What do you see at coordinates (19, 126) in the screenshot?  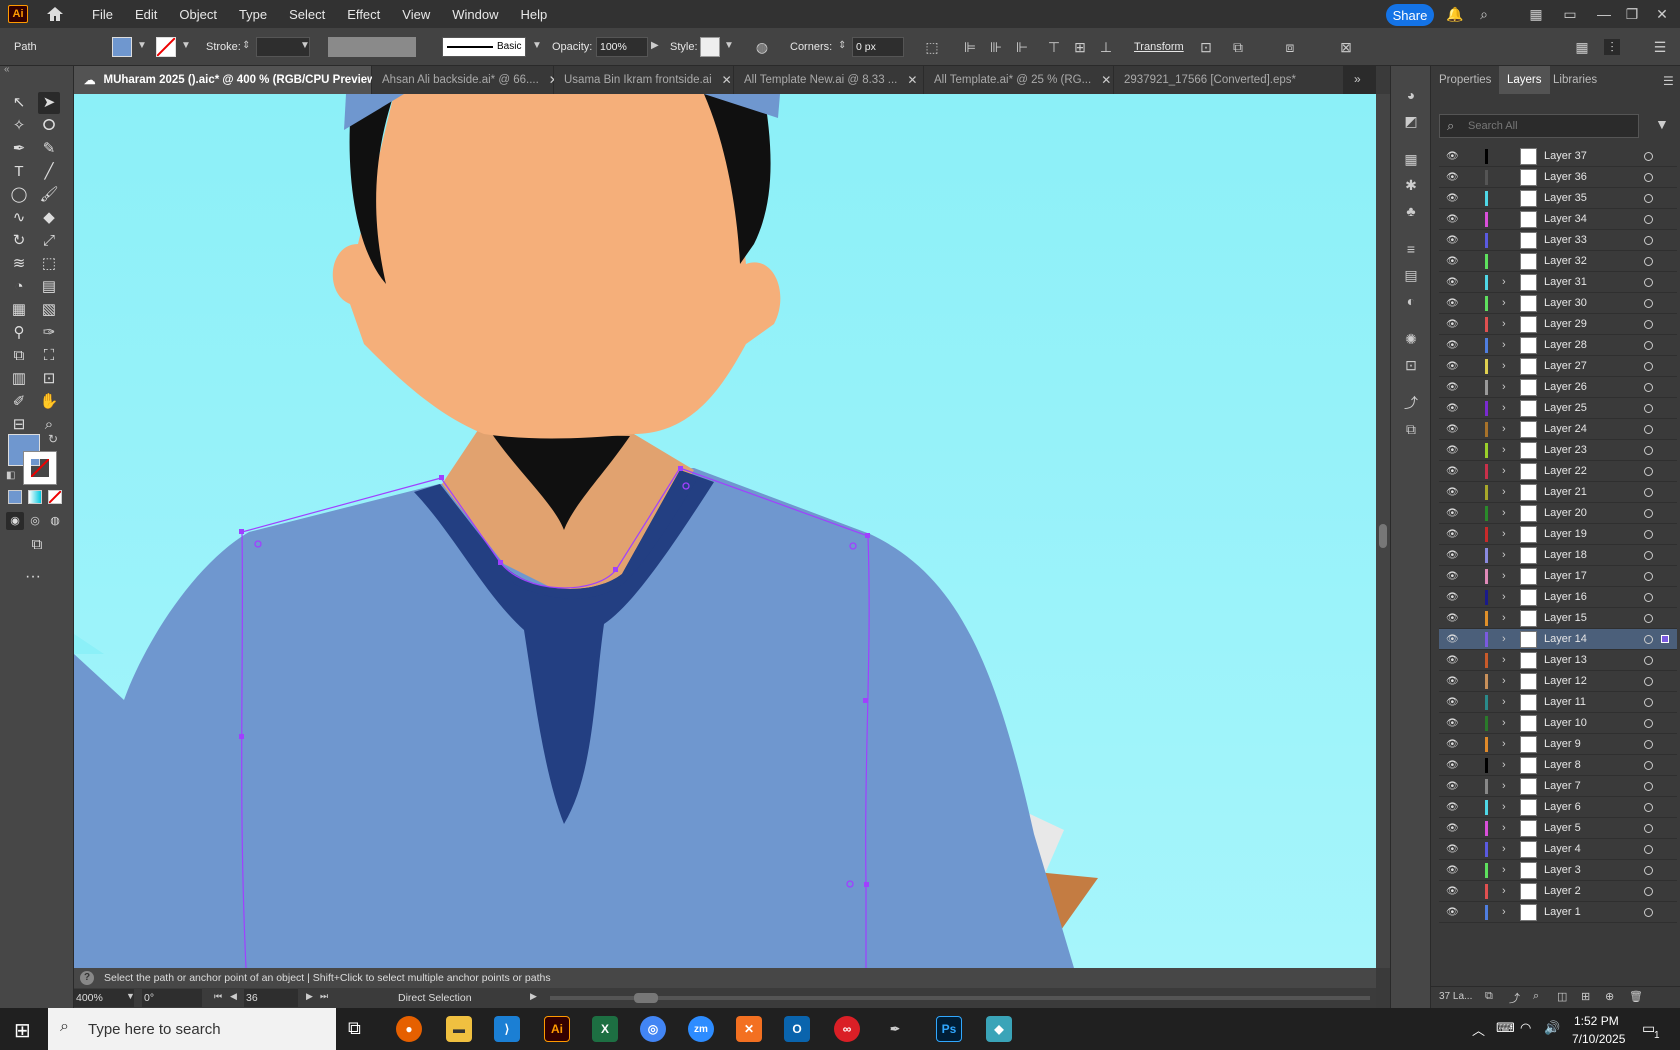 I see `magic-wand-icon: ✧` at bounding box center [19, 126].